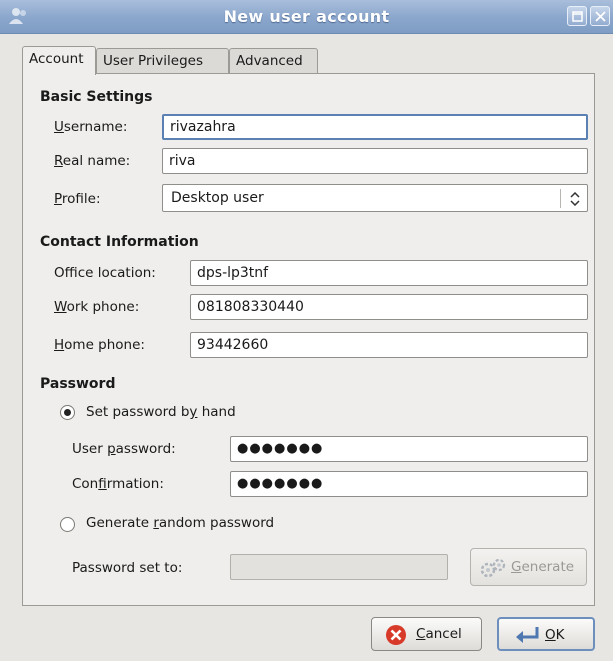 Image resolution: width=613 pixels, height=661 pixels. I want to click on gears-icon, so click(493, 568).